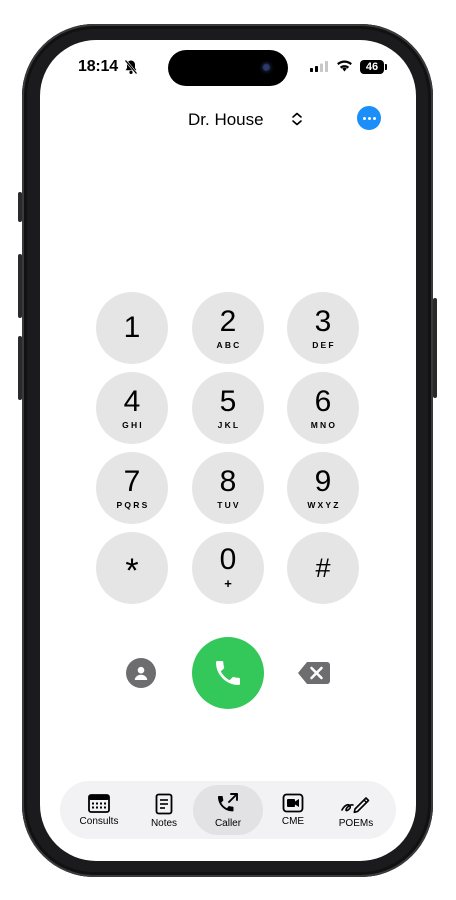 The width and height of the screenshot is (456, 900). Describe the element at coordinates (133, 504) in the screenshot. I see `key-letters: PQRS` at that location.